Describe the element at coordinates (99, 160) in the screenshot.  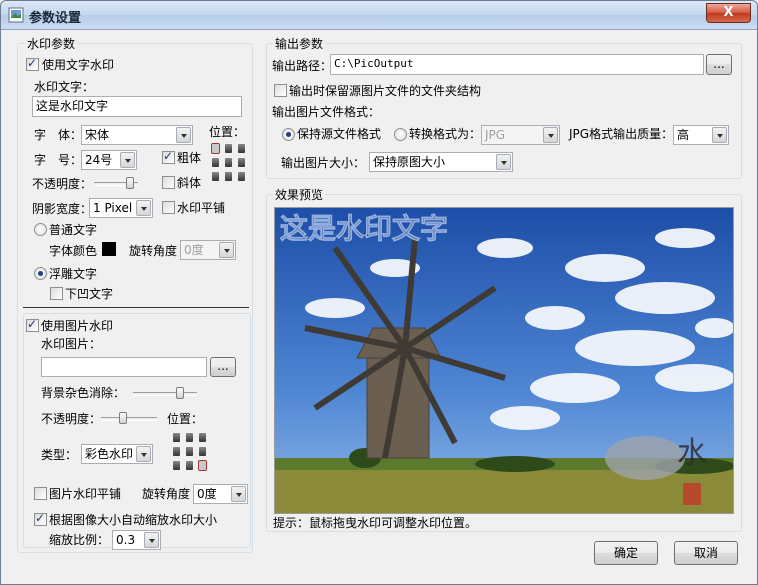
I see `size-value: 24号` at that location.